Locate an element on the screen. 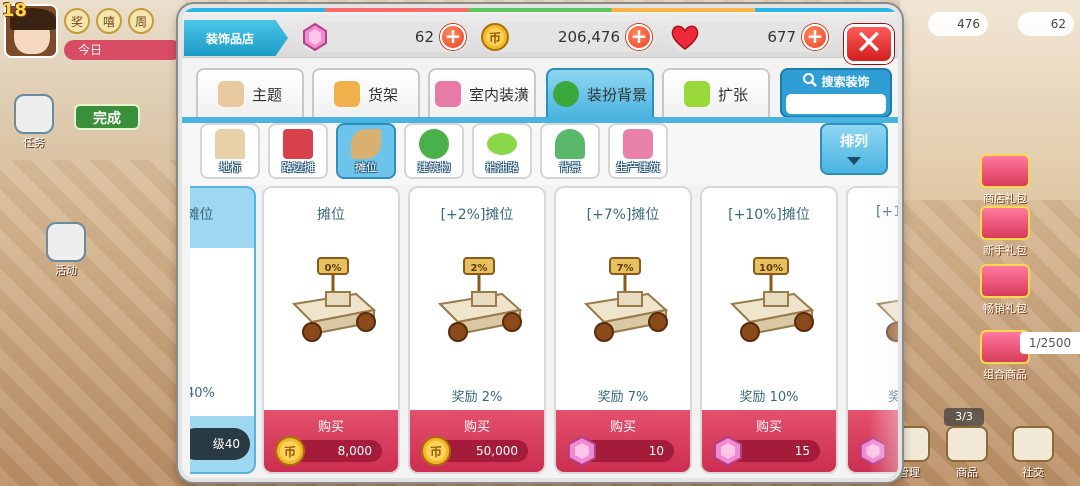  expand-icon is located at coordinates (696, 94).